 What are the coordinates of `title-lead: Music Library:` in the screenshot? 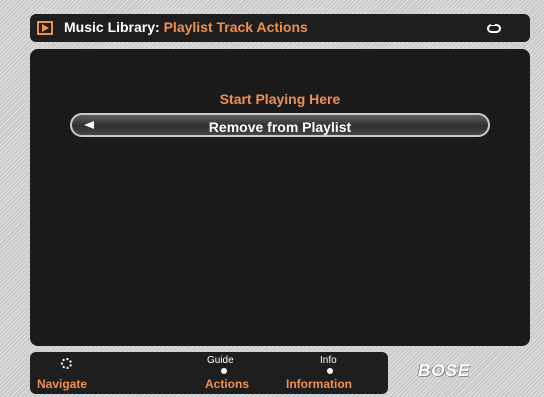 It's located at (112, 27).